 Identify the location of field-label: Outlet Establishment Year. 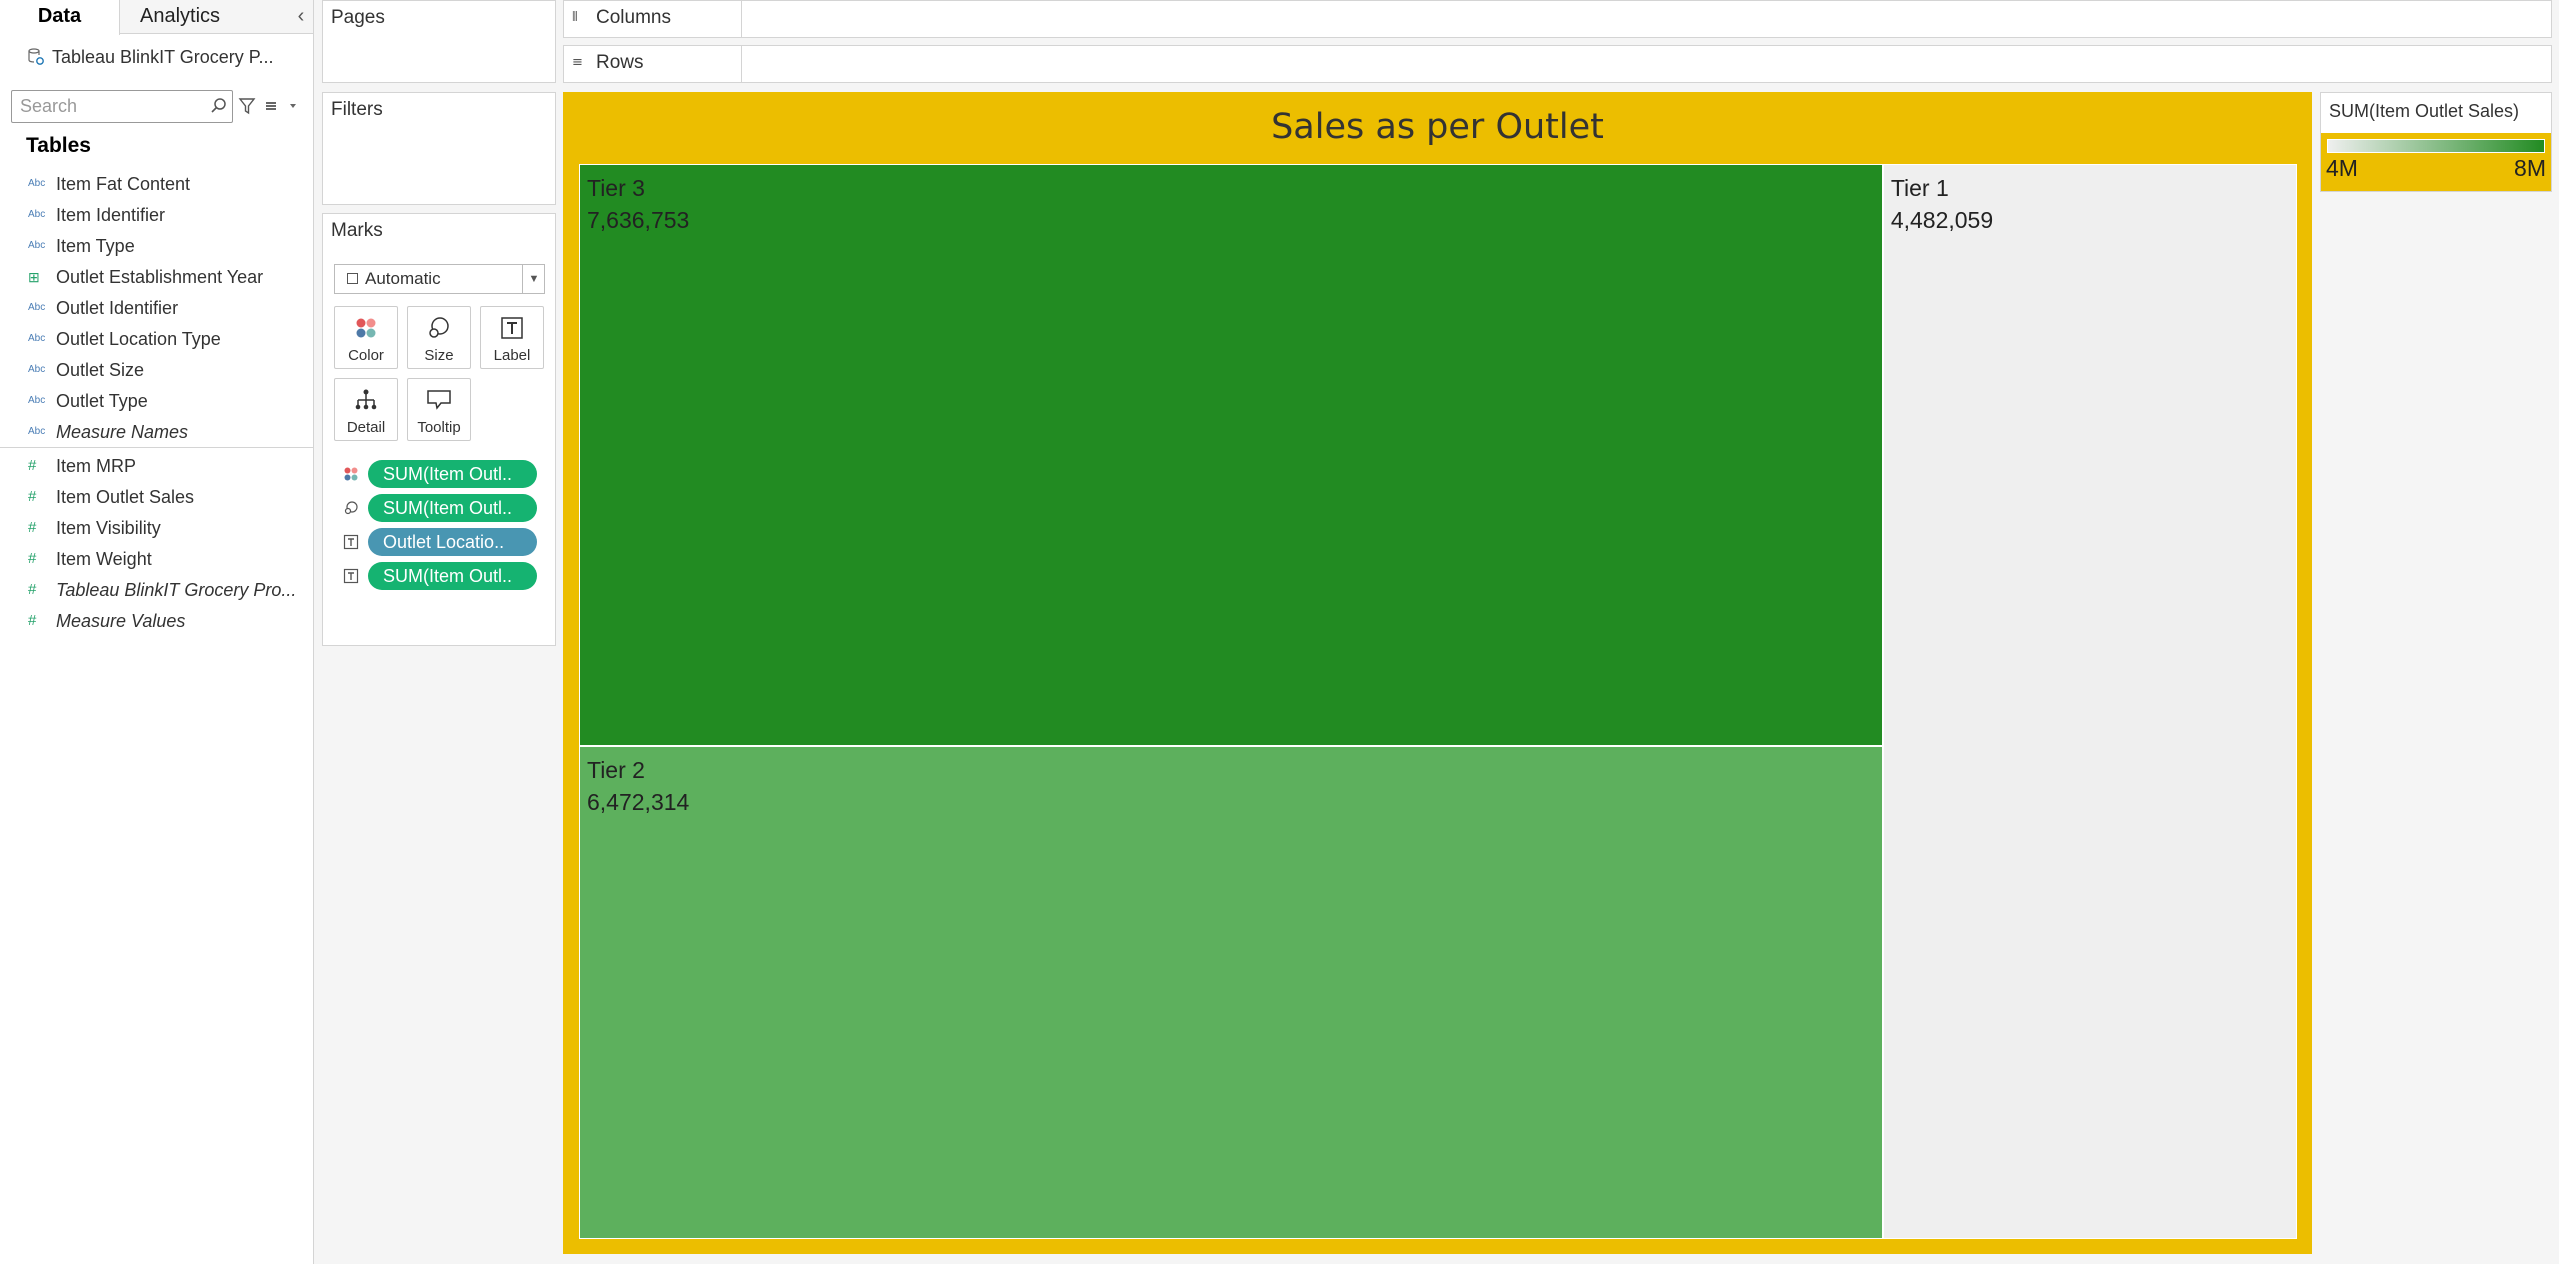
(160, 277).